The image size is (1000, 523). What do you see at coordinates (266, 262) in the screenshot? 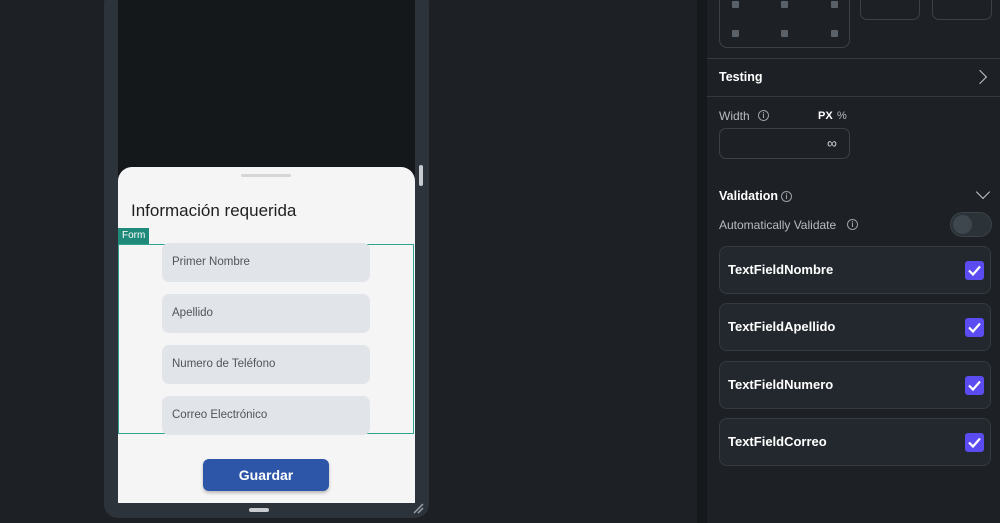
I see `text-field-primer-nombre: Primer Nombre` at bounding box center [266, 262].